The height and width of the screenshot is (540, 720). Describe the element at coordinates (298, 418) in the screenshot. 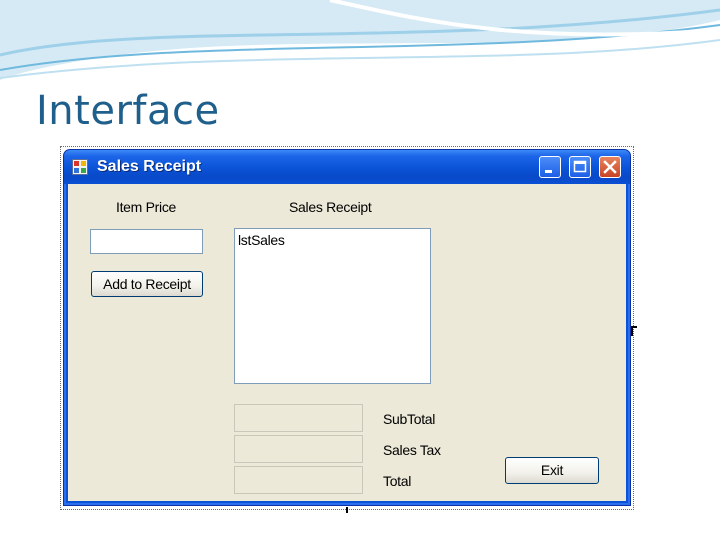

I see `subtotal-field` at that location.